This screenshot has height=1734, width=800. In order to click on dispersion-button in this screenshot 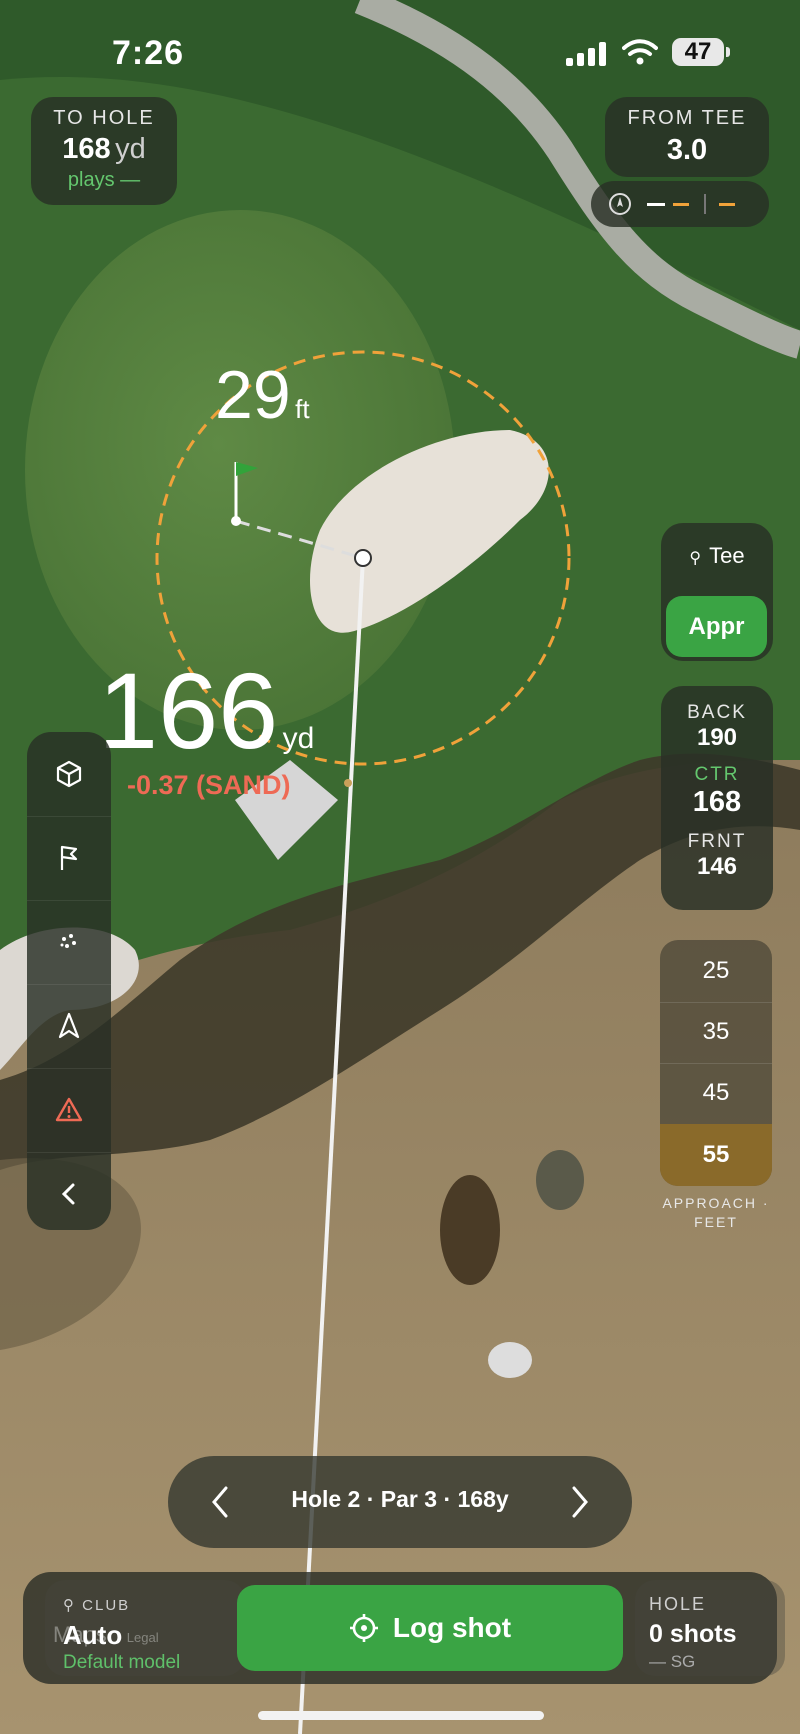, I will do `click(69, 942)`.